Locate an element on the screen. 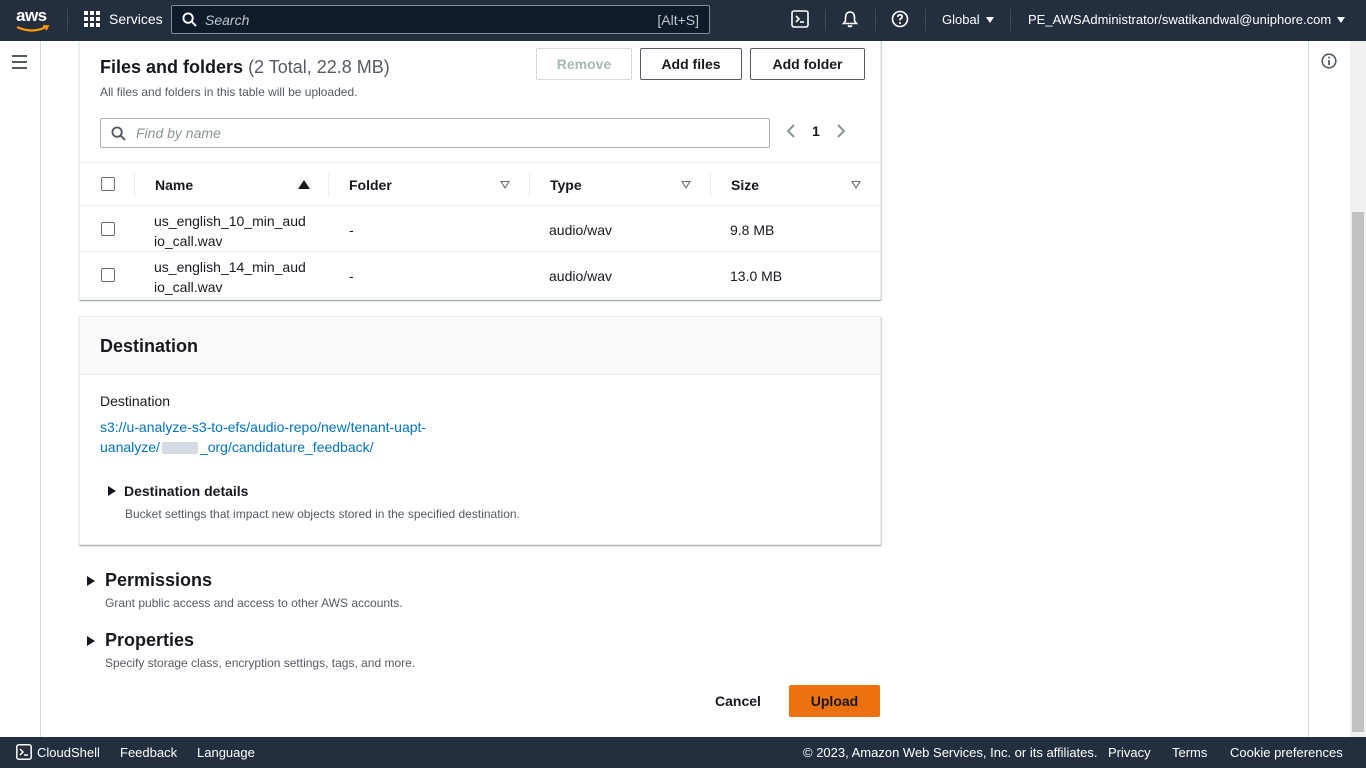 Image resolution: width=1366 pixels, height=768 pixels. file-size: 9.8 MB is located at coordinates (752, 230).